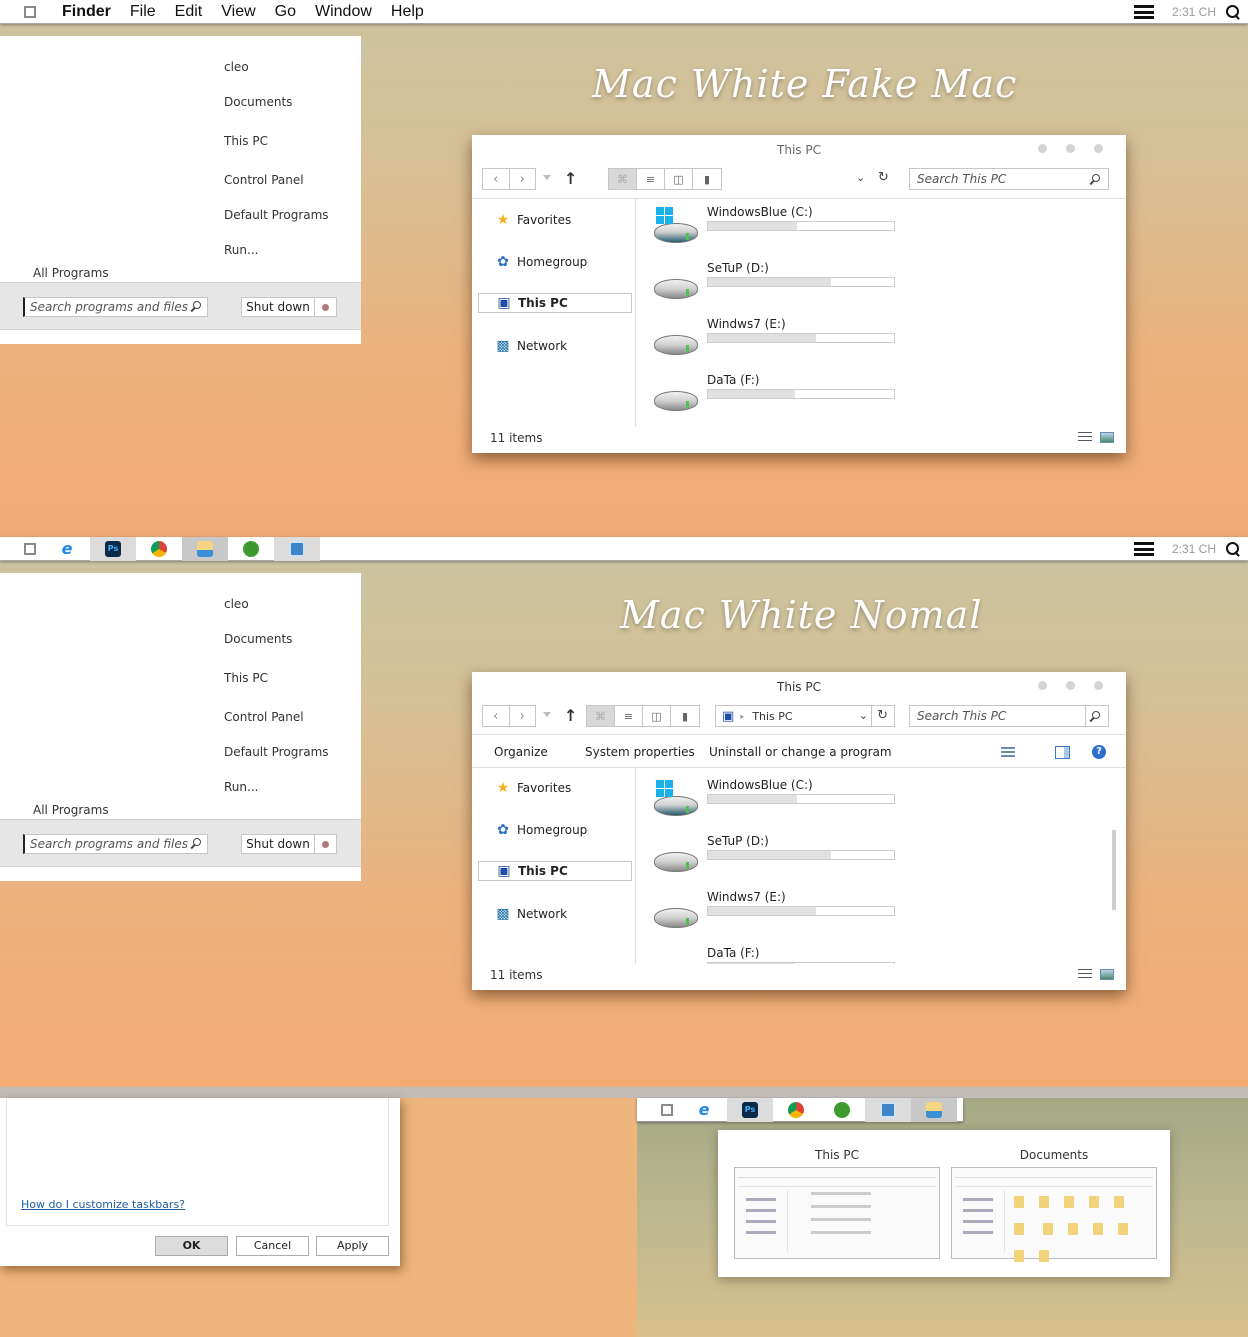  What do you see at coordinates (837, 1200) in the screenshot?
I see `thumbnail-this-pc: This PC` at bounding box center [837, 1200].